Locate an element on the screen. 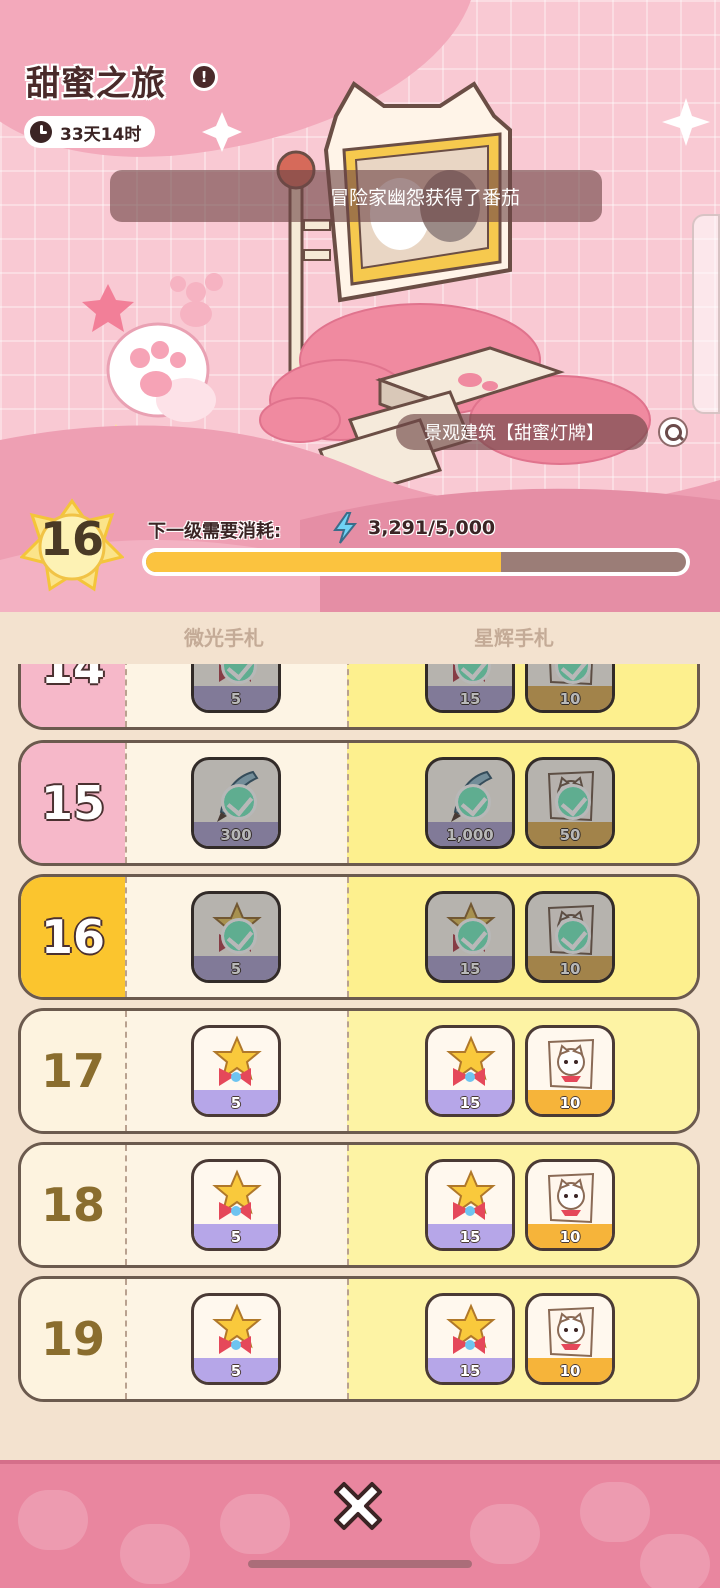 The width and height of the screenshot is (720, 1588). star-icon is located at coordinates (108, 308).